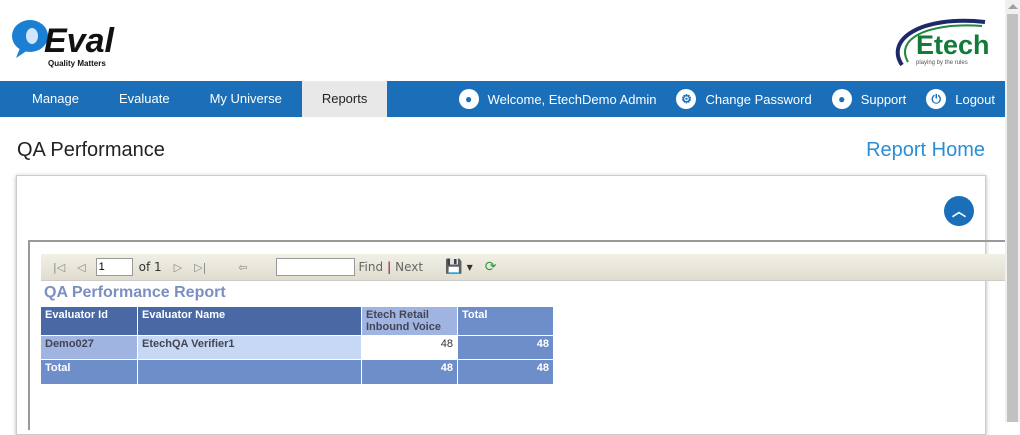 The height and width of the screenshot is (435, 1020). What do you see at coordinates (883, 99) in the screenshot?
I see `support-label: Support` at bounding box center [883, 99].